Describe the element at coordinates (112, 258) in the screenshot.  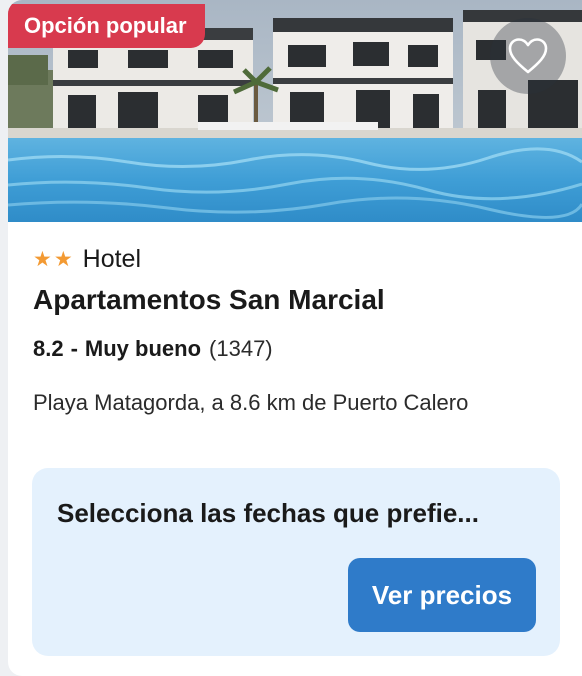
I see `hotel-type: Hotel` at that location.